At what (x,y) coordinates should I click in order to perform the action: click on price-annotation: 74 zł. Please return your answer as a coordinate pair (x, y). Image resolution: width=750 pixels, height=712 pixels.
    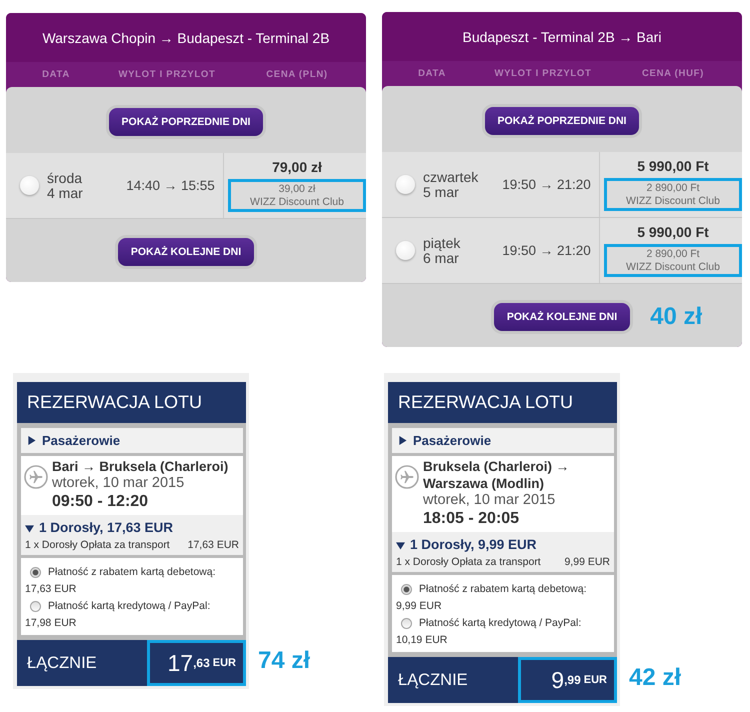
    Looking at the image, I should click on (284, 661).